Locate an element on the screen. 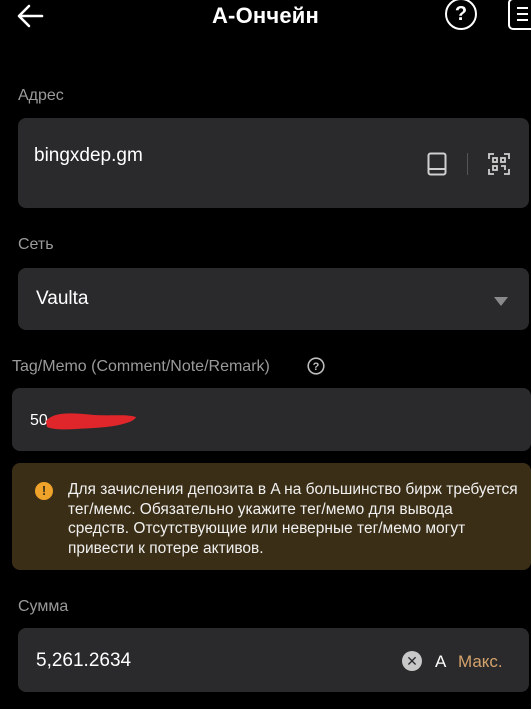 The image size is (531, 709). qr-scan-icon is located at coordinates (499, 164).